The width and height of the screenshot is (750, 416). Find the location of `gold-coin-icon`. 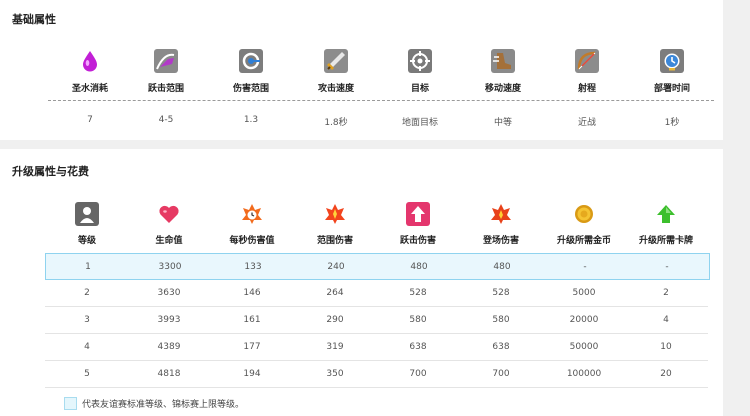

gold-coin-icon is located at coordinates (584, 214).